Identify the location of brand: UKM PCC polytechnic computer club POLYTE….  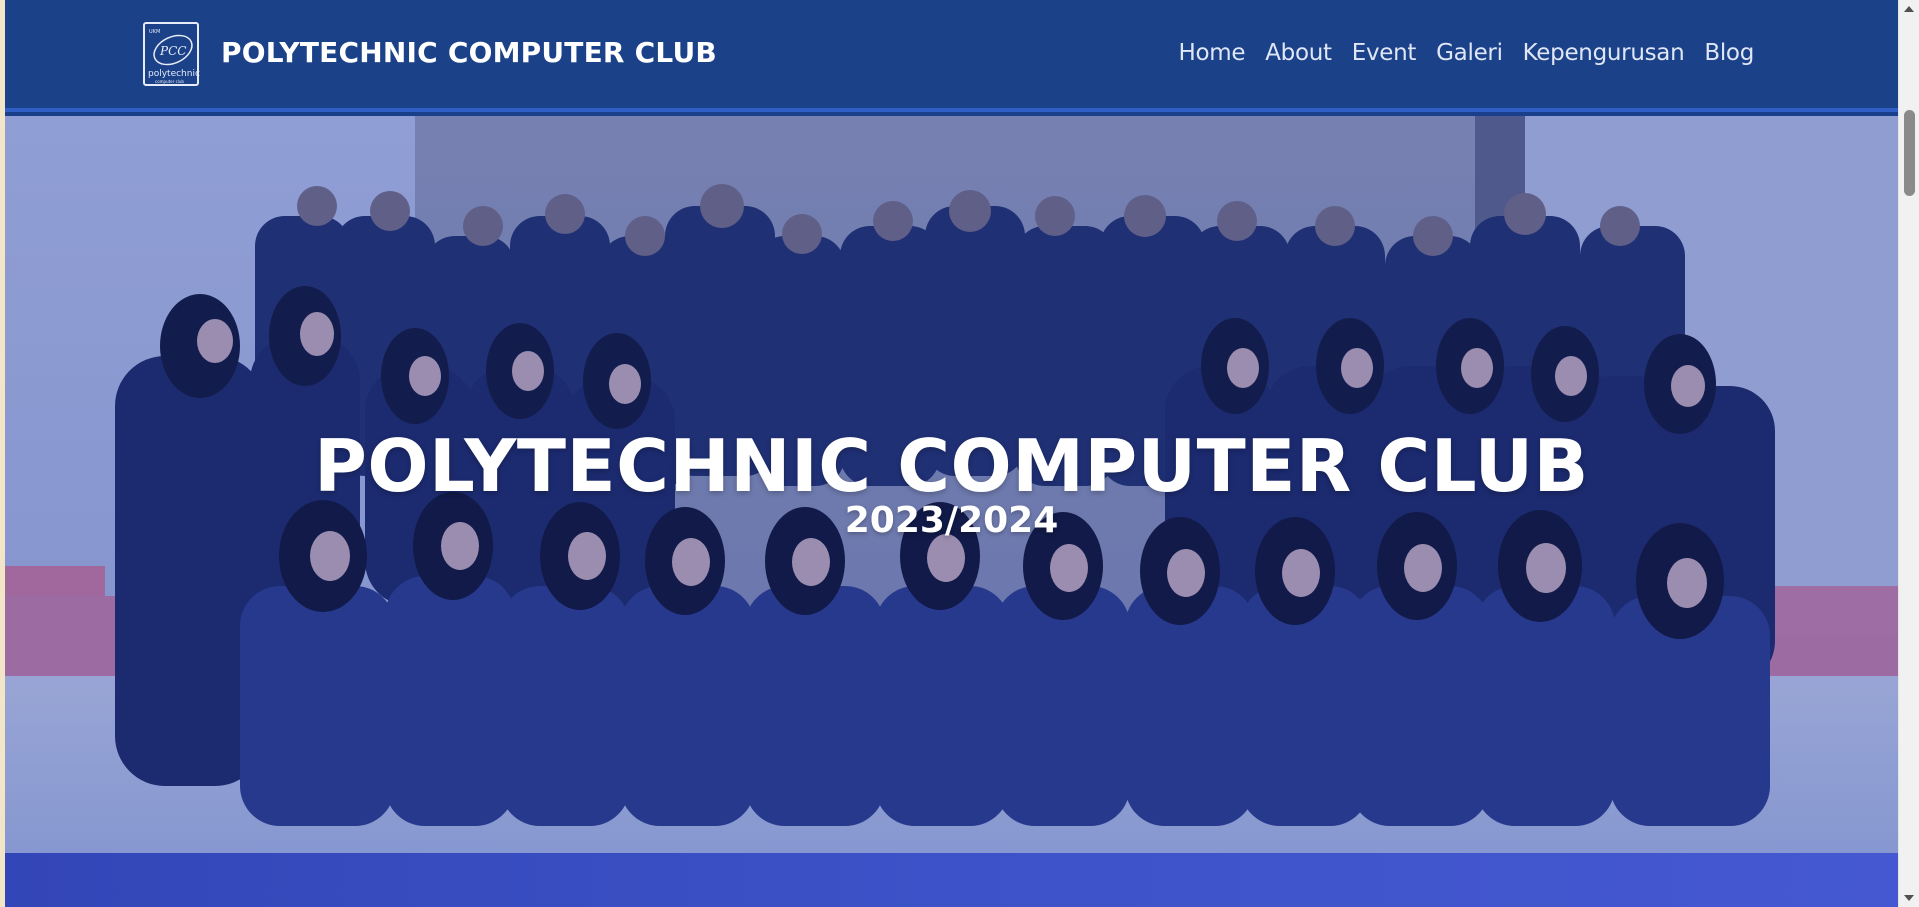
(430, 54).